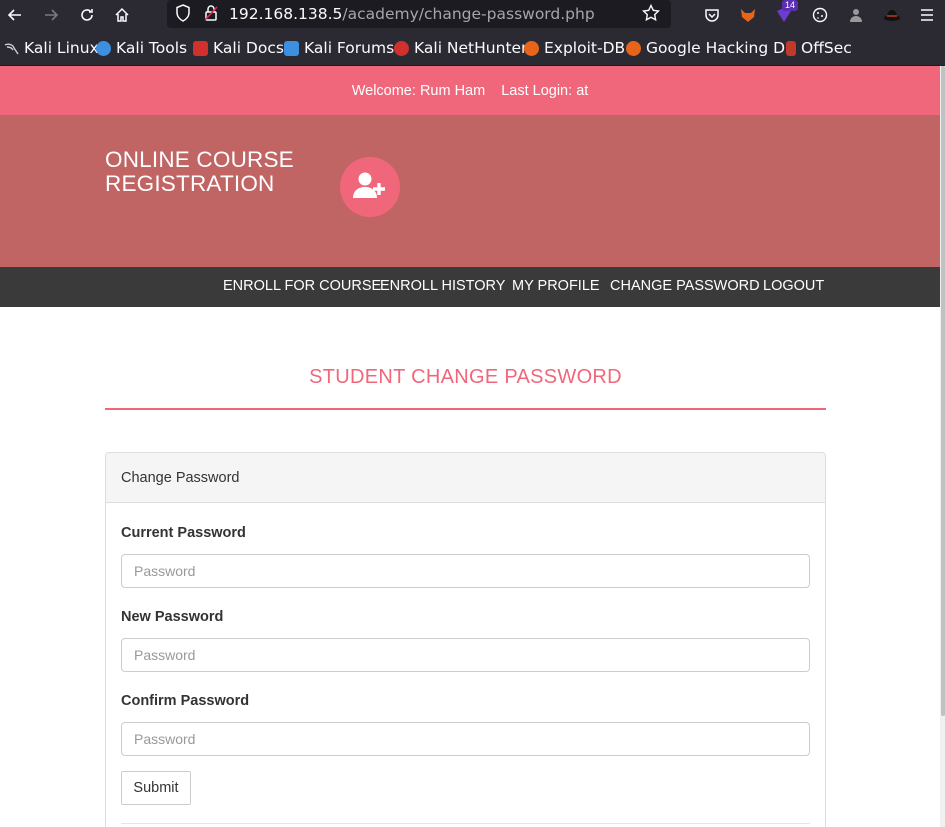  What do you see at coordinates (291, 48) in the screenshot?
I see `kali-forums-icon` at bounding box center [291, 48].